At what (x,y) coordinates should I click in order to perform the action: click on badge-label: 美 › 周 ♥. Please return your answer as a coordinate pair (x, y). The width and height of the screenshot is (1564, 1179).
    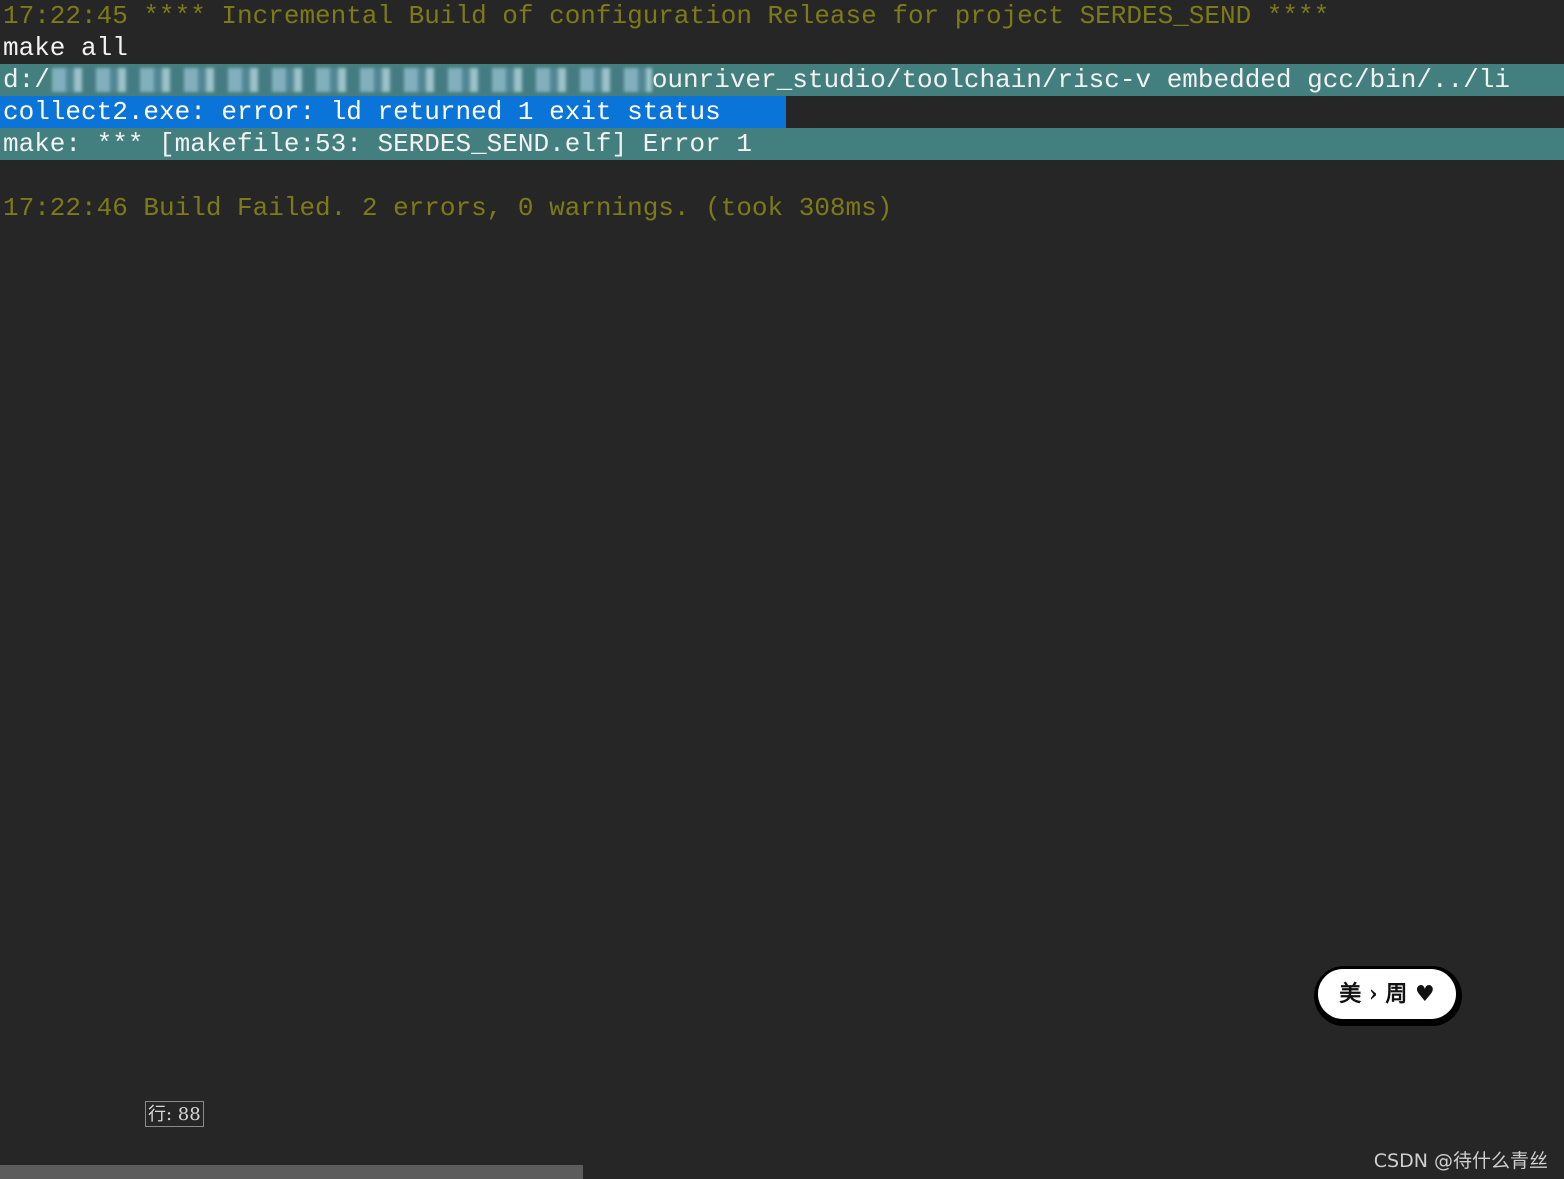
    Looking at the image, I should click on (1387, 994).